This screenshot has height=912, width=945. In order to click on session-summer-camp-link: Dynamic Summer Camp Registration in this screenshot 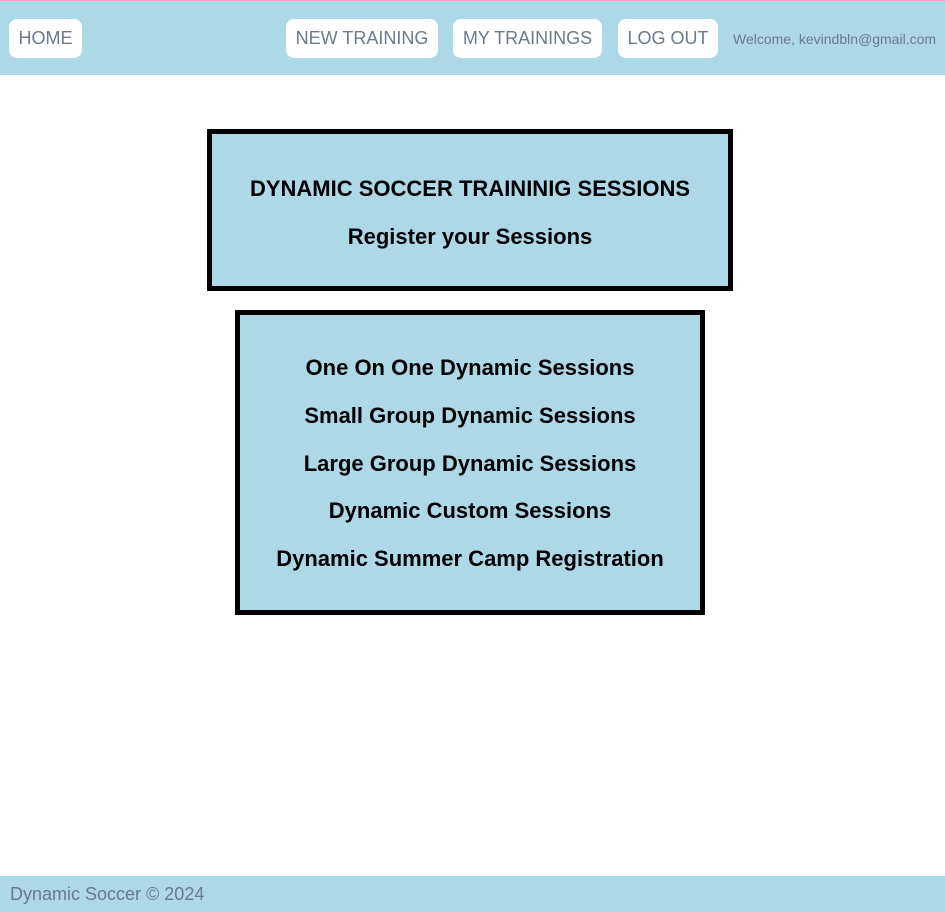, I will do `click(470, 559)`.